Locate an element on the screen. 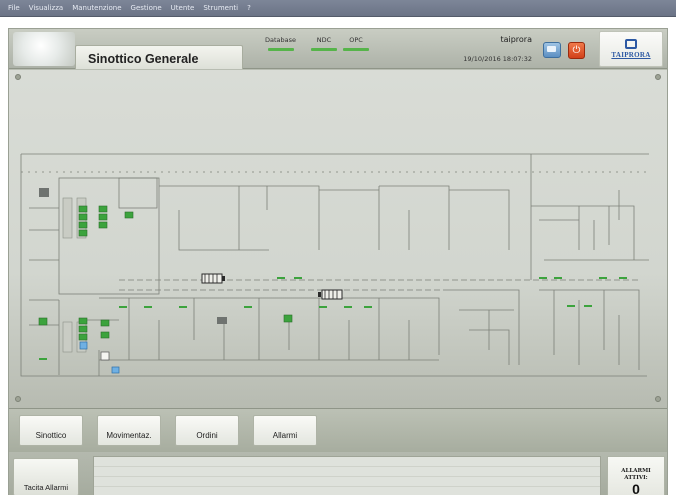 The width and height of the screenshot is (676, 495). silence-alarms-button: Tacita Allarmi is located at coordinates (46, 476).